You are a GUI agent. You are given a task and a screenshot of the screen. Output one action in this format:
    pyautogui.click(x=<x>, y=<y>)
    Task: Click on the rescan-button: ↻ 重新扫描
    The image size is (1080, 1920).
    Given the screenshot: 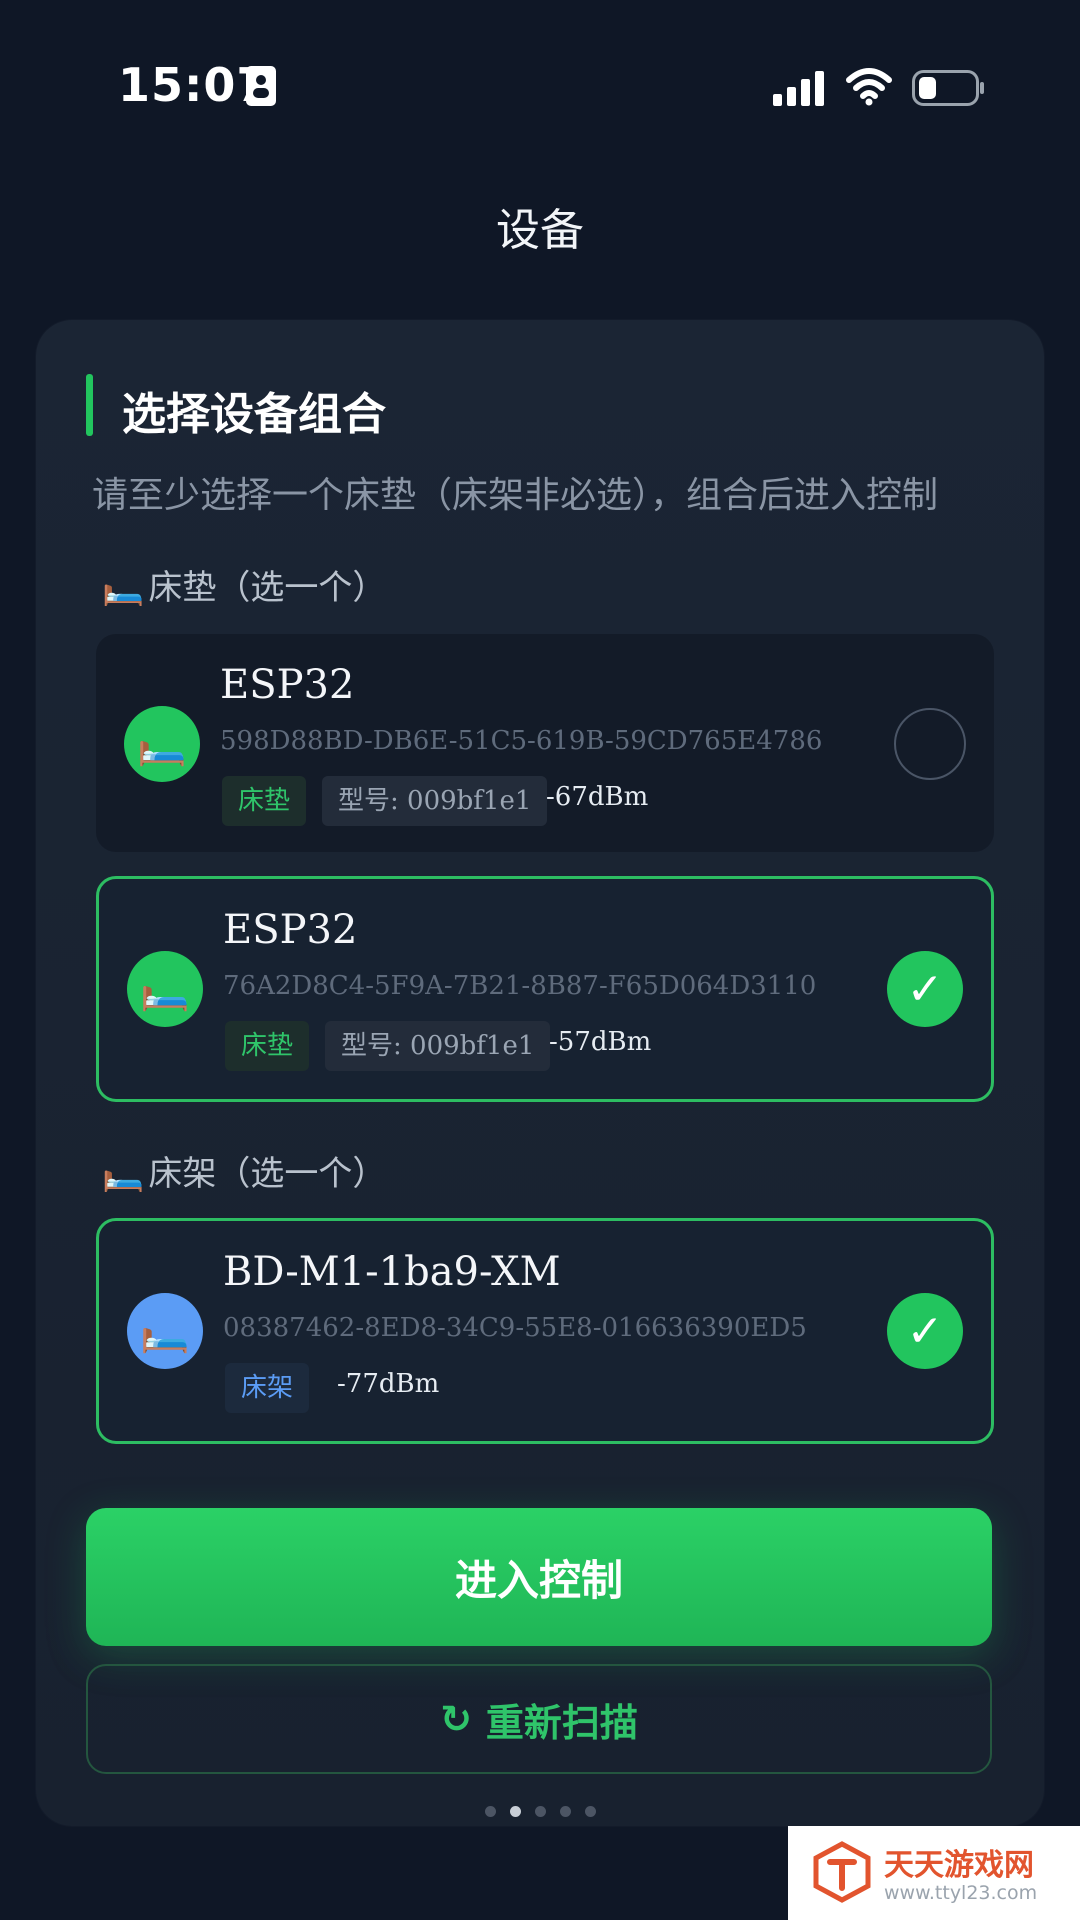 What is the action you would take?
    pyautogui.click(x=539, y=1719)
    